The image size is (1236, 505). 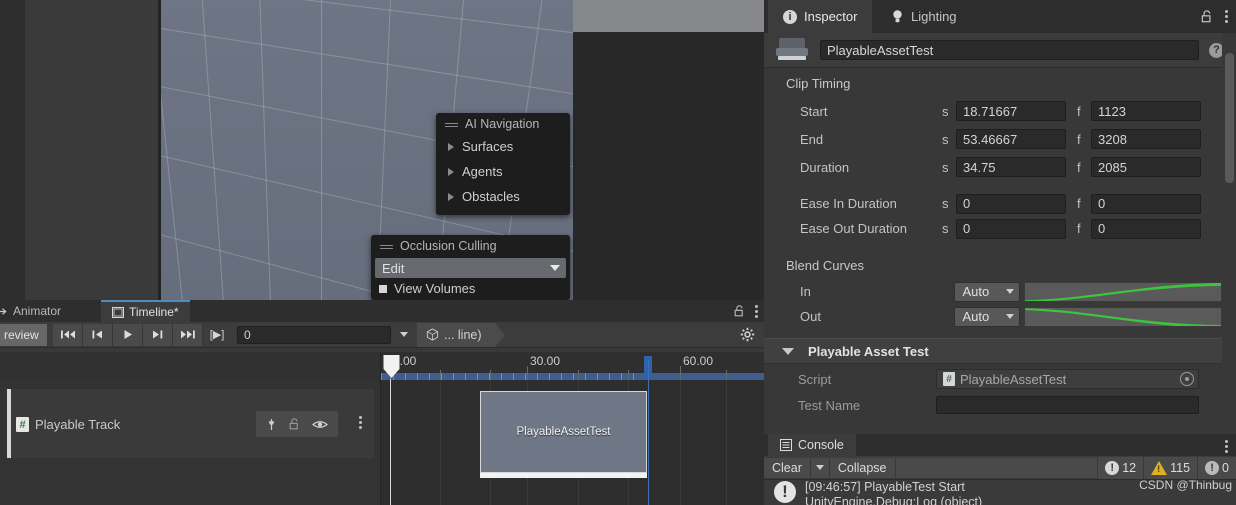 What do you see at coordinates (23, 334) in the screenshot?
I see `preview-toggle-button: review` at bounding box center [23, 334].